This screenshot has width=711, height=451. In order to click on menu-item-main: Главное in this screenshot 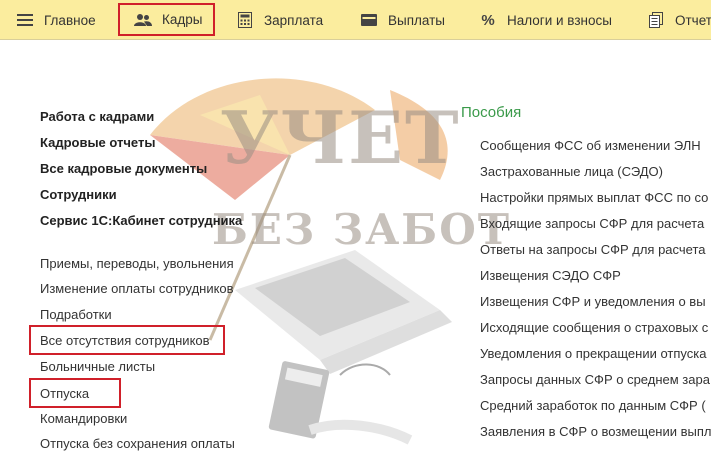, I will do `click(56, 20)`.